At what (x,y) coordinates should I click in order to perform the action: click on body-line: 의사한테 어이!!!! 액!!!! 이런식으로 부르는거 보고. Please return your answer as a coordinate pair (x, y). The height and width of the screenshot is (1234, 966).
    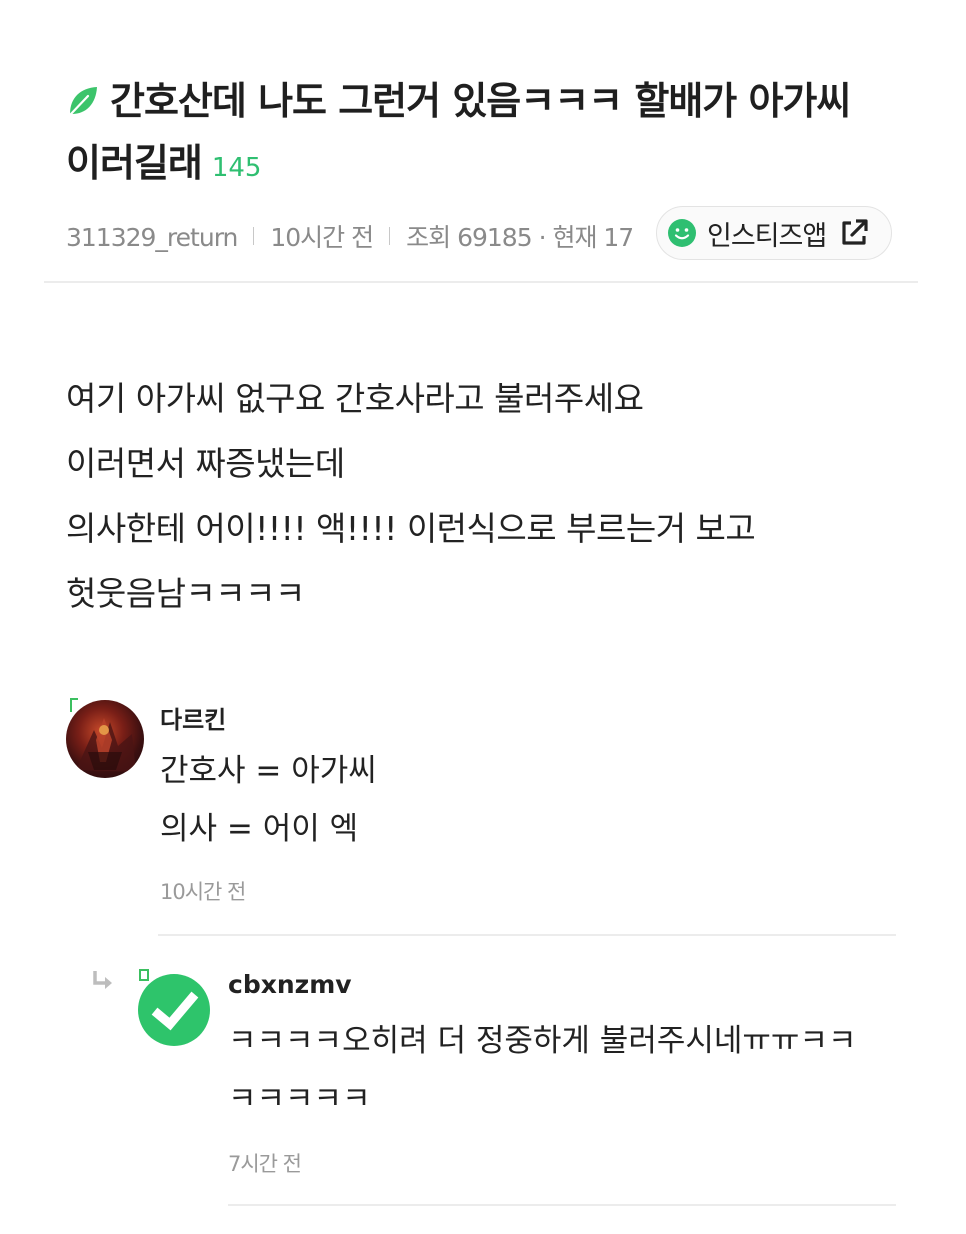
    Looking at the image, I should click on (411, 528).